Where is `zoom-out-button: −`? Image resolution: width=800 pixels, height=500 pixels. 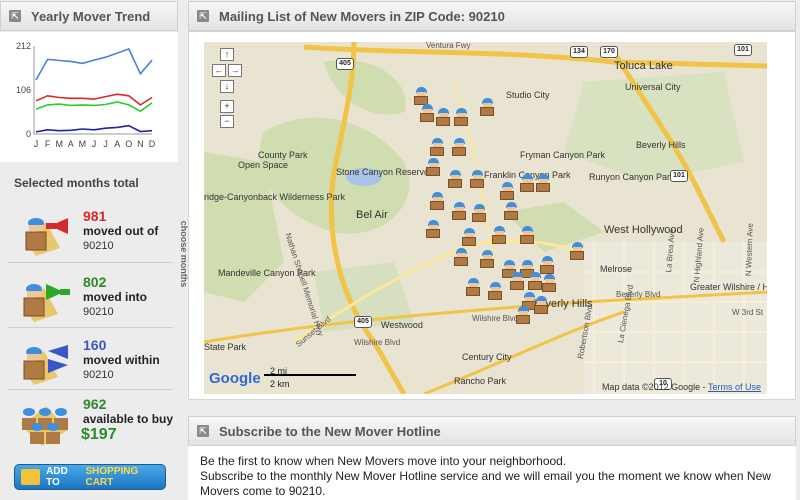
zoom-out-button: − is located at coordinates (227, 121).